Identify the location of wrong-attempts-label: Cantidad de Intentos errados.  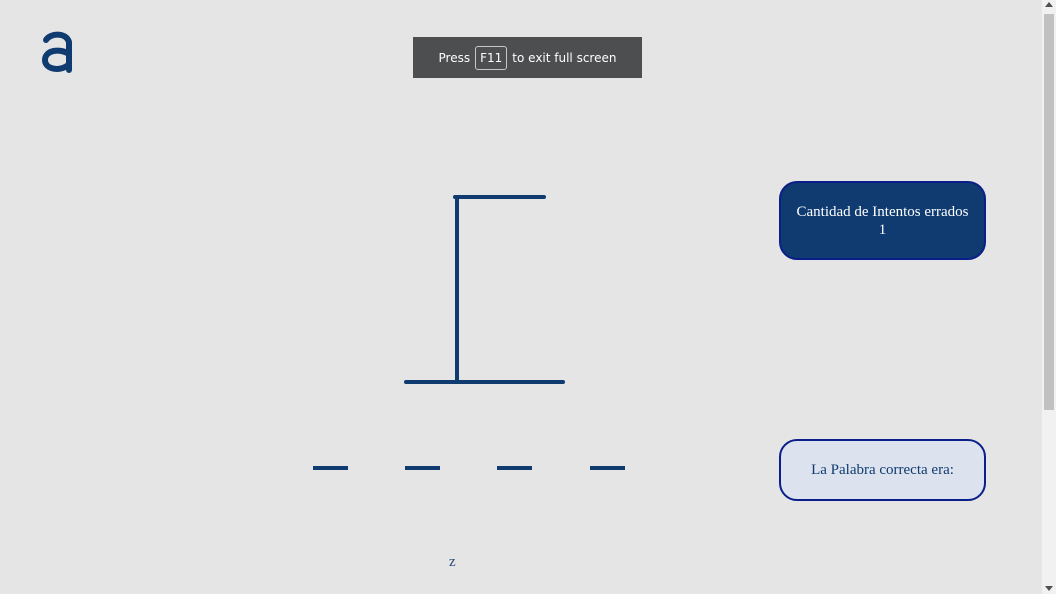
(882, 211).